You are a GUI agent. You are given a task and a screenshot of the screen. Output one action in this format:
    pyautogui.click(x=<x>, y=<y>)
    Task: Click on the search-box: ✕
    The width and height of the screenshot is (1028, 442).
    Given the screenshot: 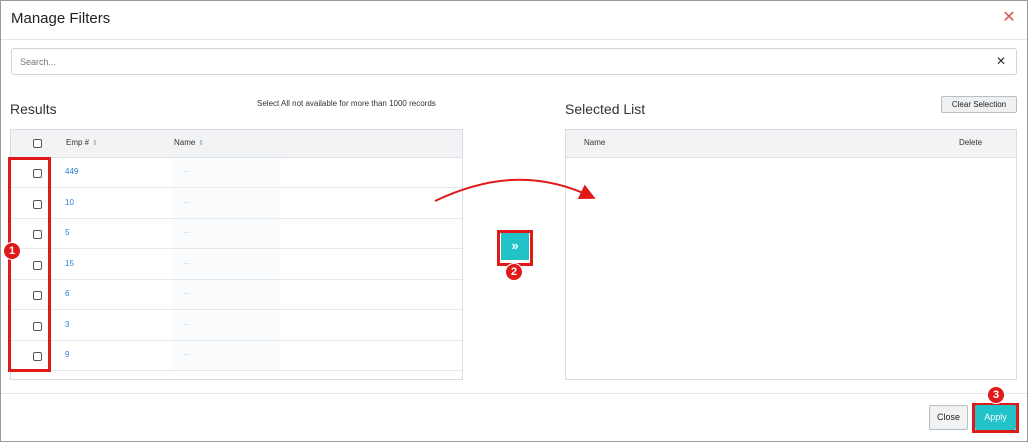 What is the action you would take?
    pyautogui.click(x=514, y=61)
    